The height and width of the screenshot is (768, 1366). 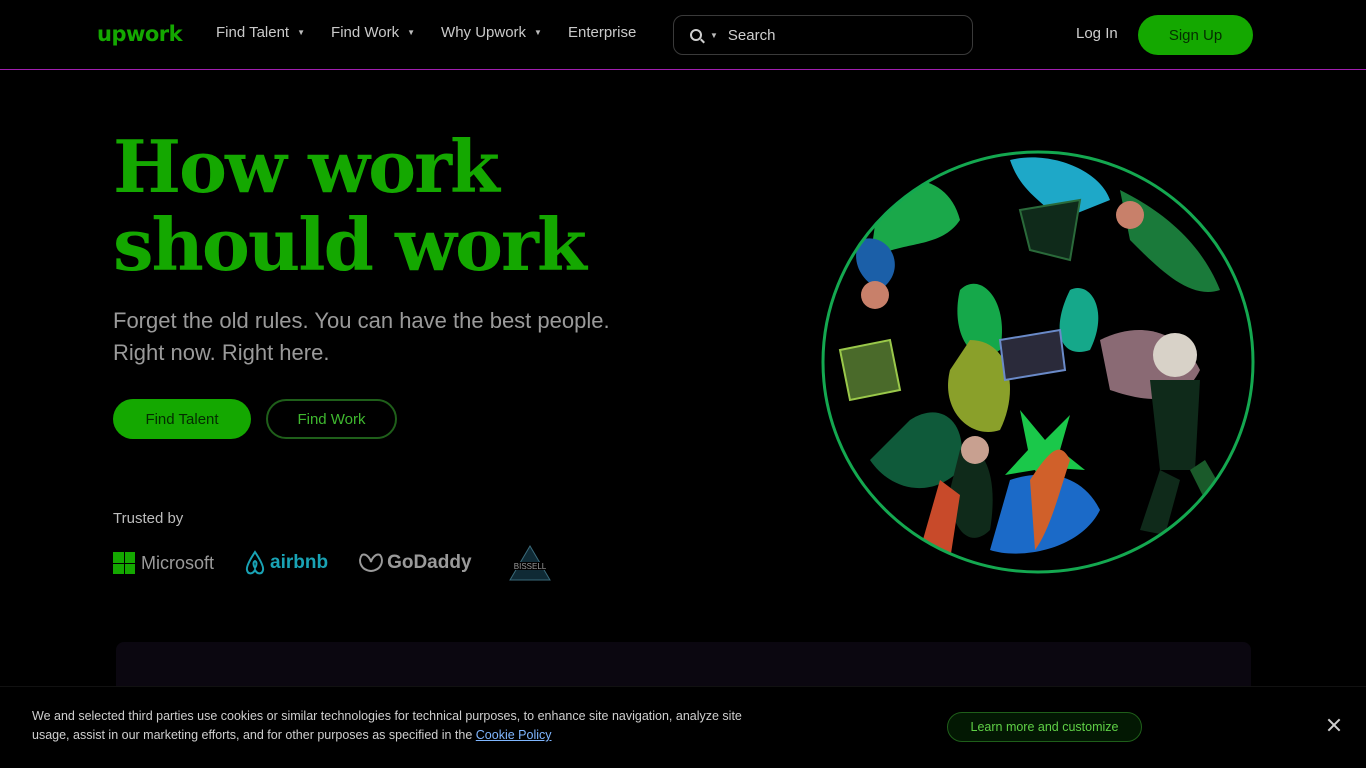 I want to click on trusted-by-label: Trusted by, so click(x=148, y=518).